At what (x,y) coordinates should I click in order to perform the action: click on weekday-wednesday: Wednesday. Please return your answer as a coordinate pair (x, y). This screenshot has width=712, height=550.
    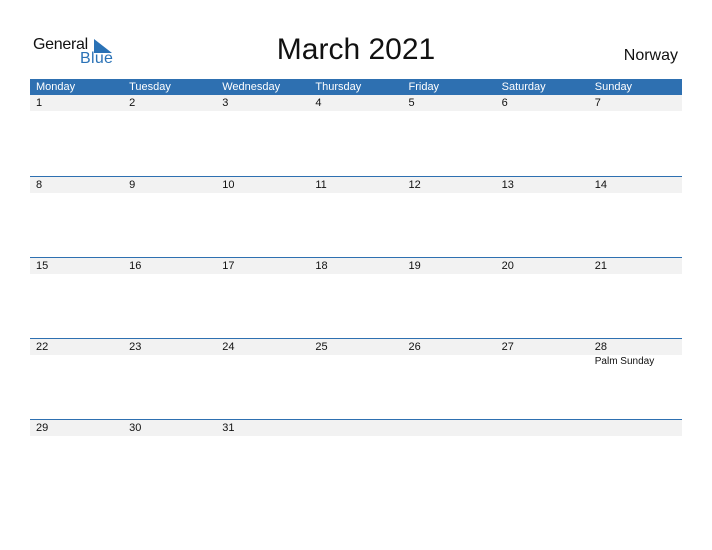
    Looking at the image, I should click on (251, 87).